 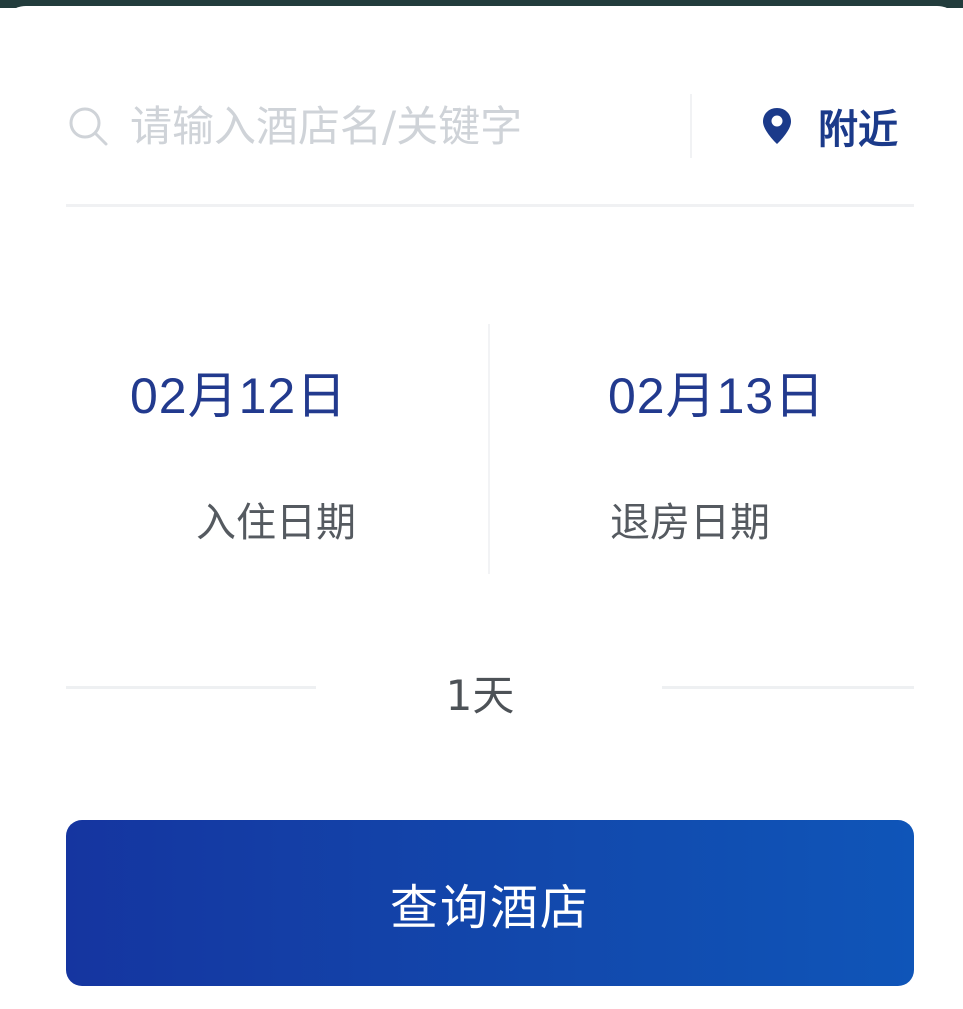 What do you see at coordinates (490, 903) in the screenshot?
I see `search-hotel-button: 查询酒店` at bounding box center [490, 903].